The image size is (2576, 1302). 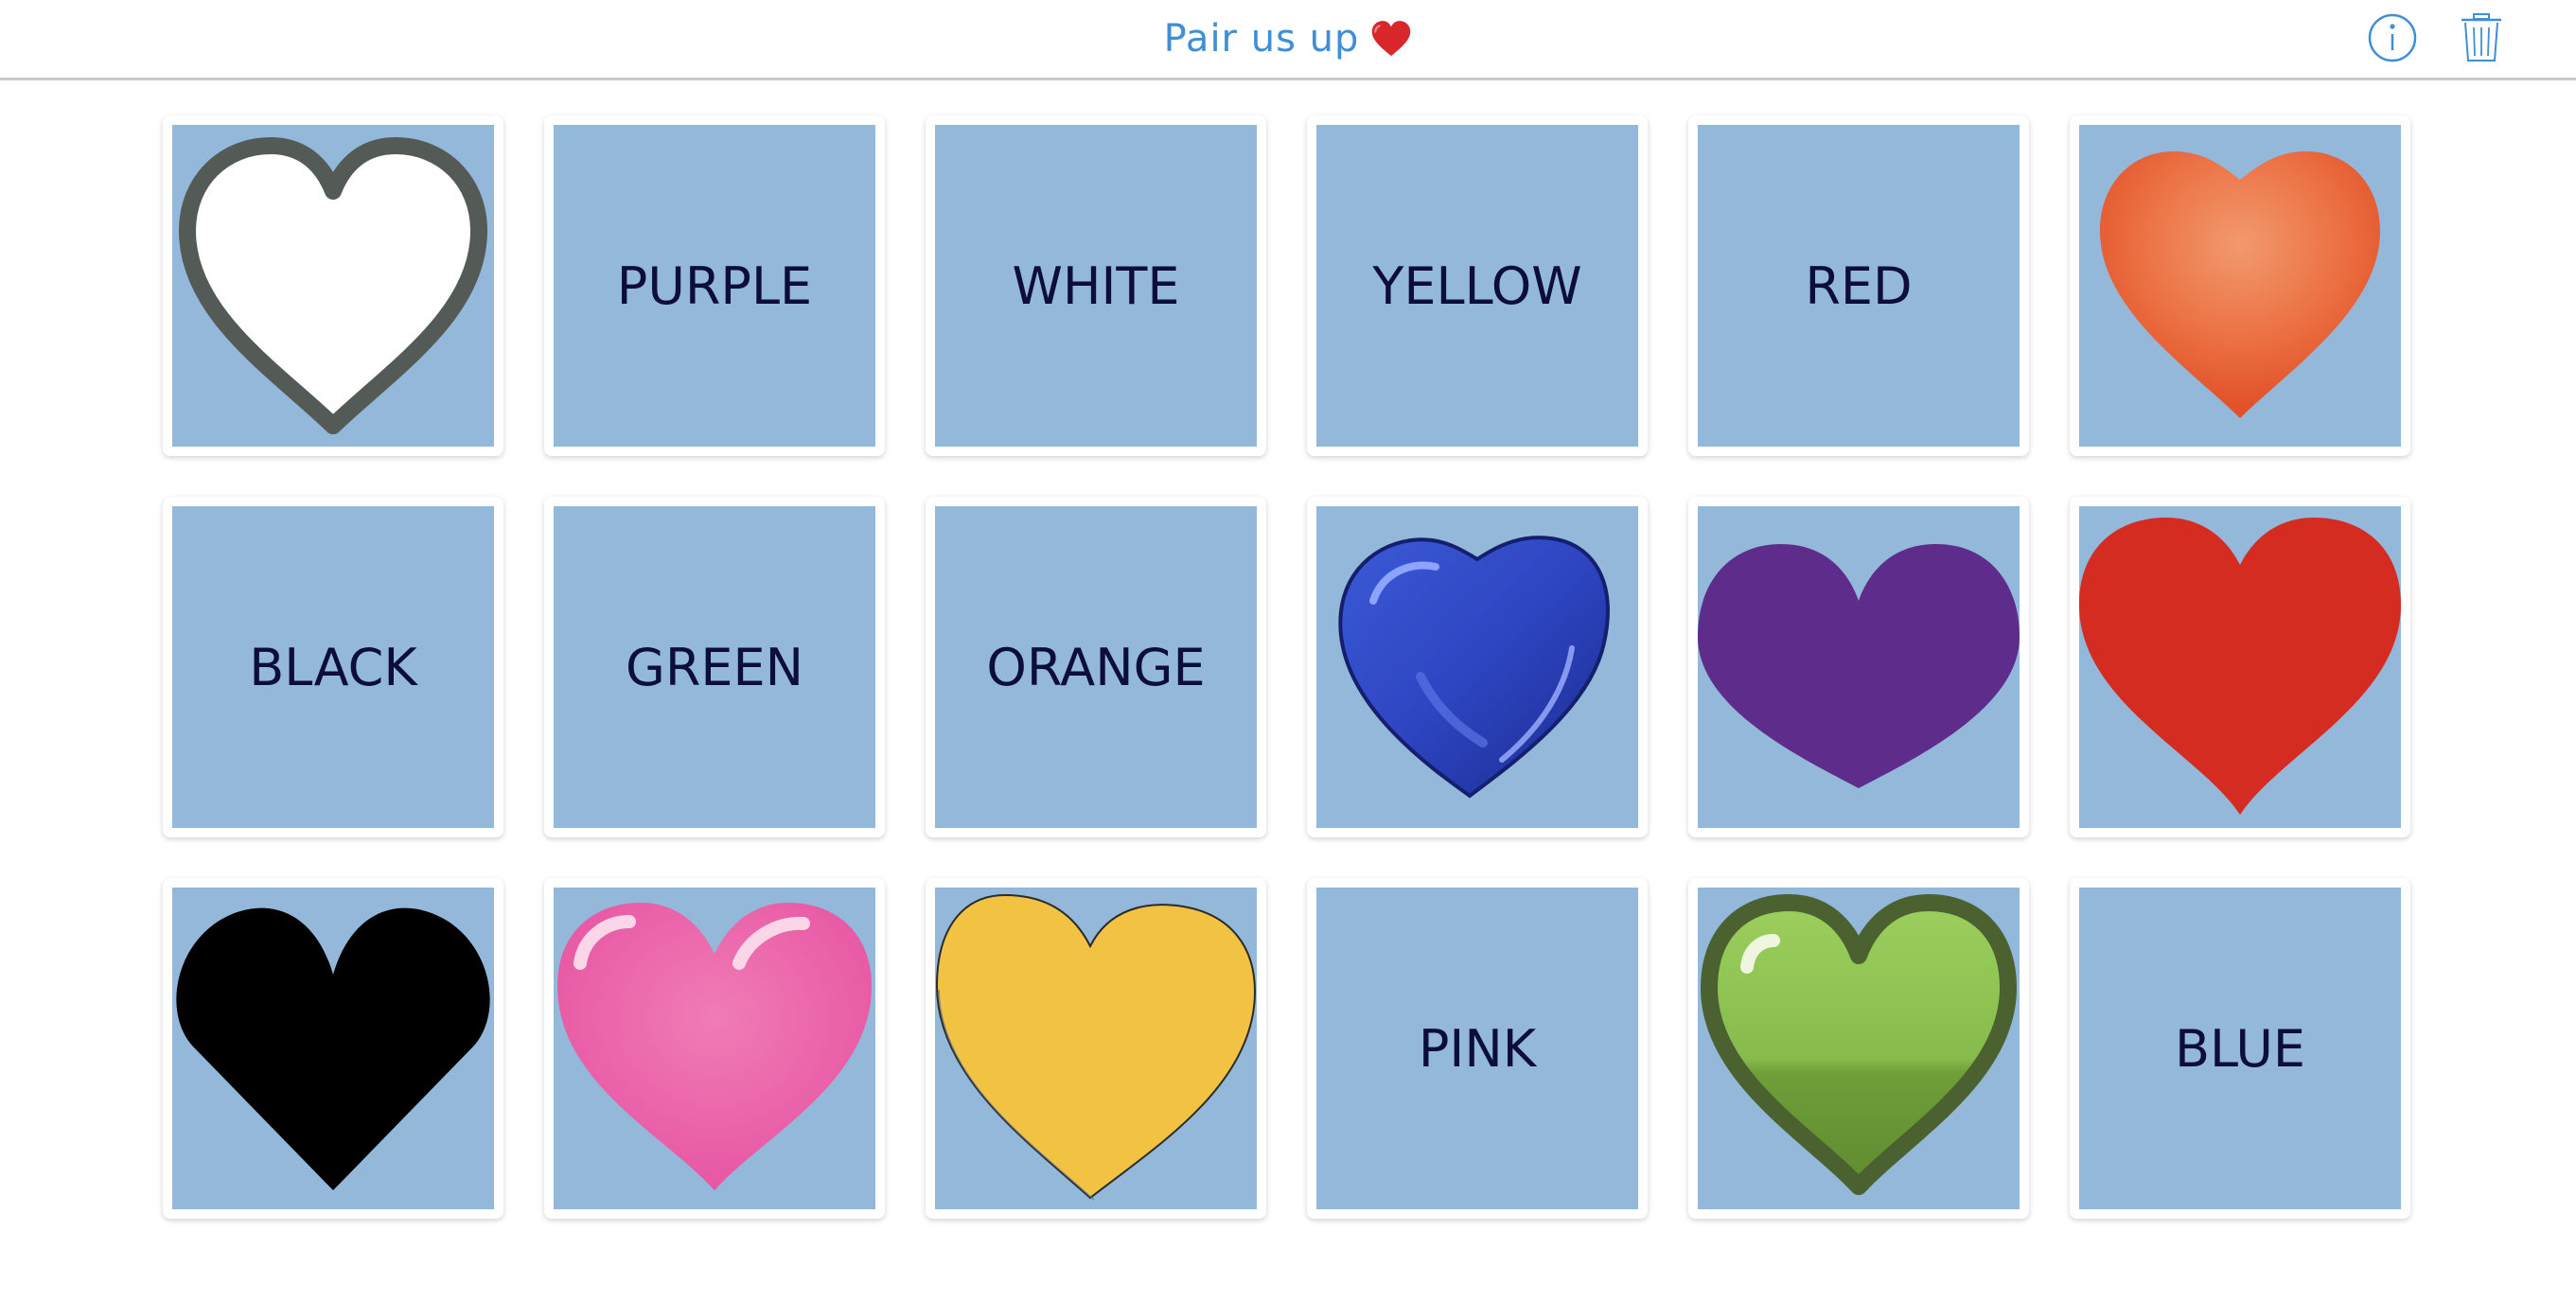 I want to click on yellow-heart-icon, so click(x=1096, y=1047).